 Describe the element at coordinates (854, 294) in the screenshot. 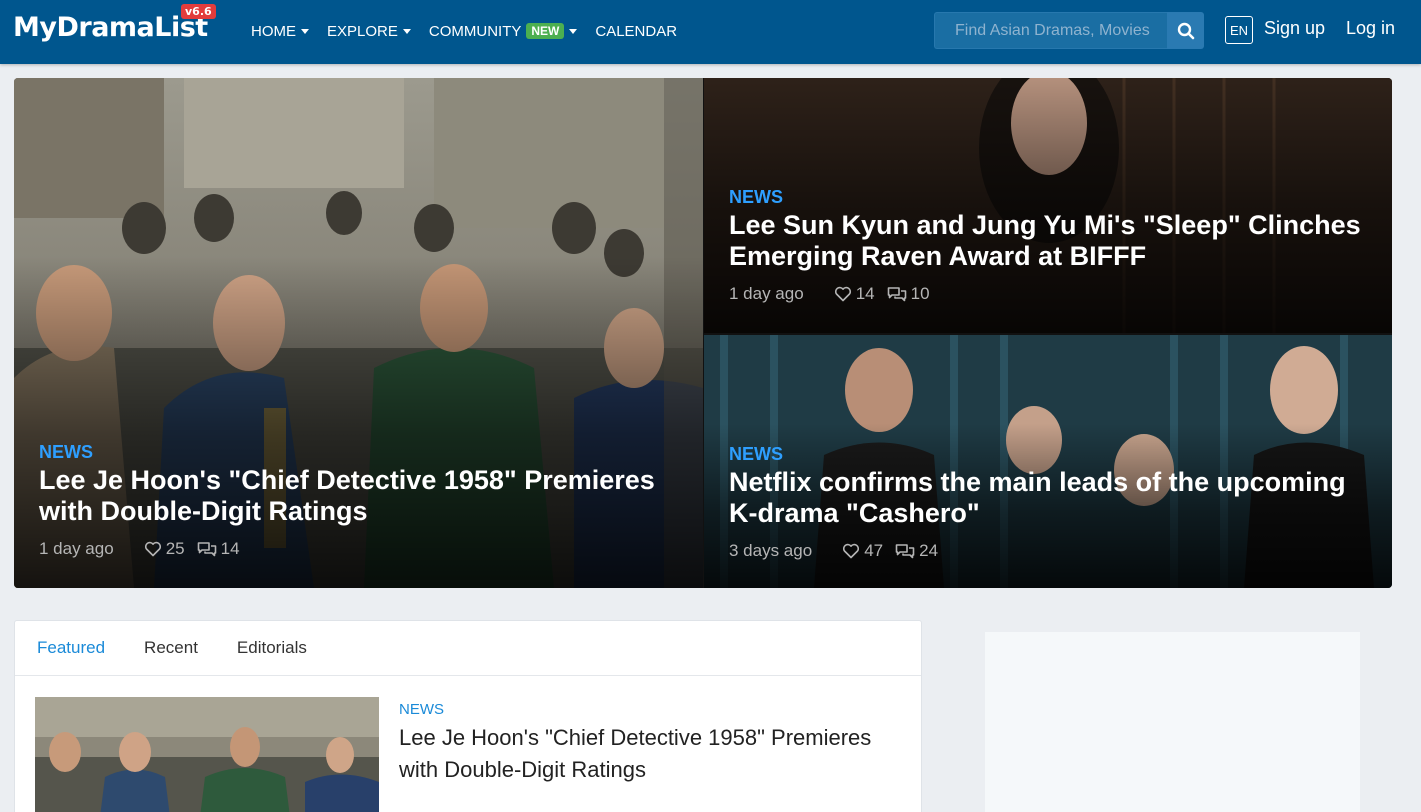

I see `hero-side-top-likes: 14` at that location.